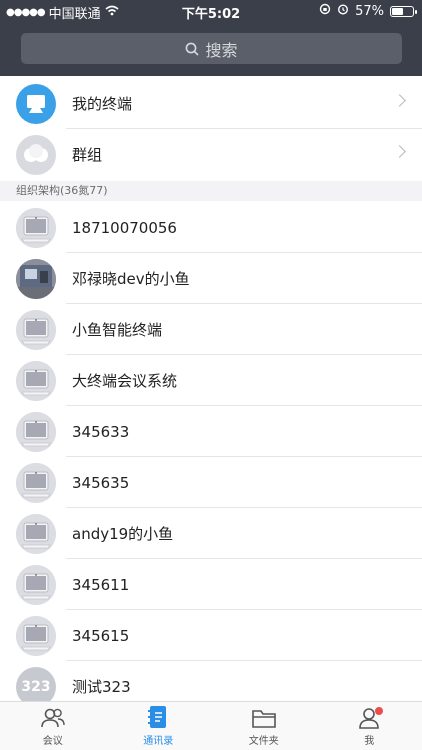 Image resolution: width=422 pixels, height=750 pixels. What do you see at coordinates (211, 278) in the screenshot?
I see `contact-row: 邓禄晓dev的小鱼` at bounding box center [211, 278].